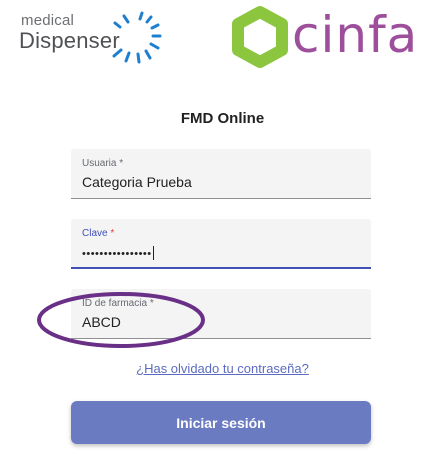  Describe the element at coordinates (221, 174) in the screenshot. I see `usuario-field: Usuaria * Categoria Prueba` at that location.